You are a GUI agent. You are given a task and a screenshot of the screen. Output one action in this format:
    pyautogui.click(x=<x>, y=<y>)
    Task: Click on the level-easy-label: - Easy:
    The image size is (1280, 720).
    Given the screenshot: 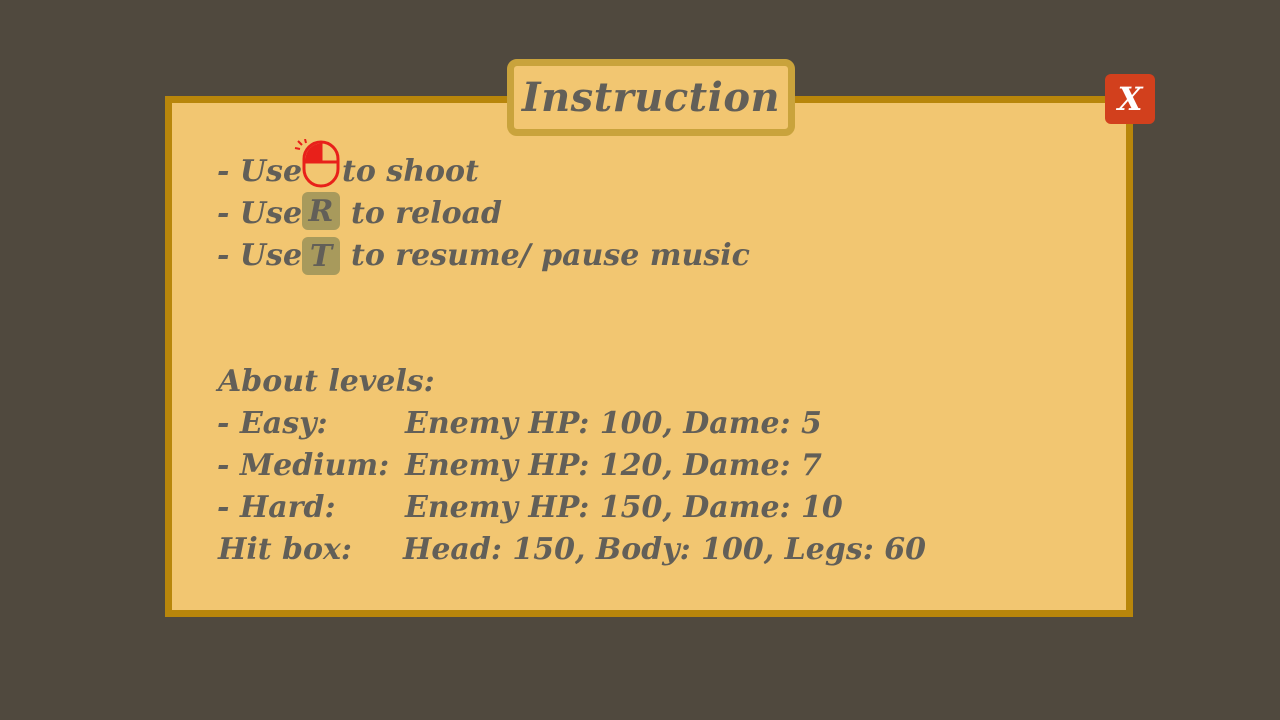 What is the action you would take?
    pyautogui.click(x=272, y=423)
    